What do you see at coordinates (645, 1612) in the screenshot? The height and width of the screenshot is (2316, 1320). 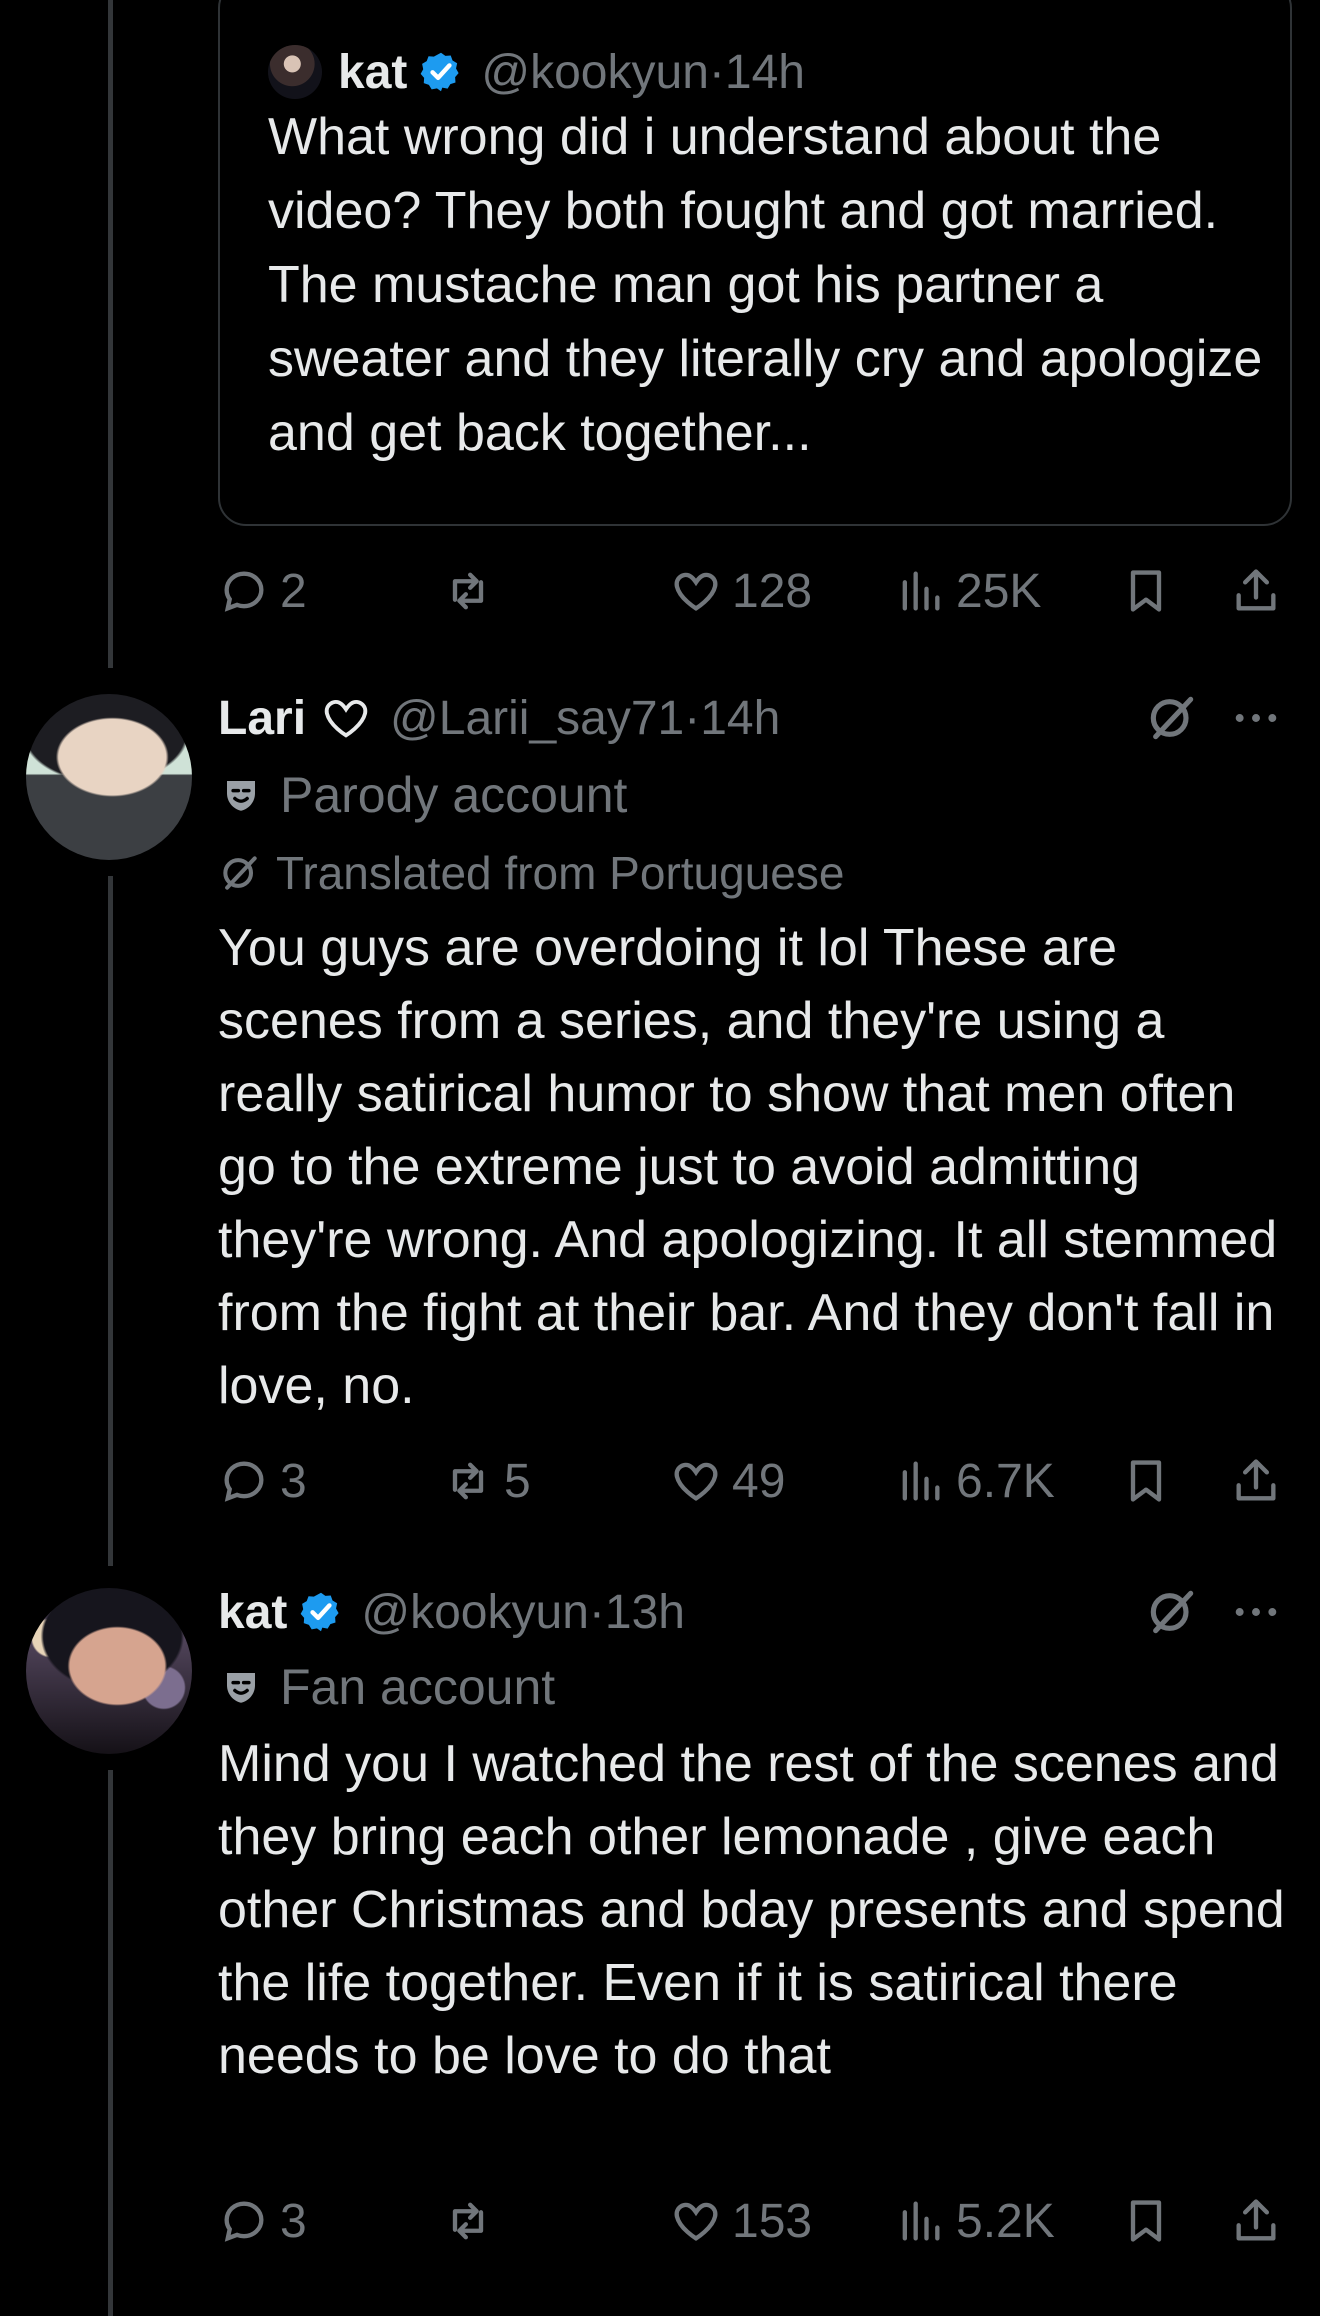 I see `reply-2-time: 13h` at bounding box center [645, 1612].